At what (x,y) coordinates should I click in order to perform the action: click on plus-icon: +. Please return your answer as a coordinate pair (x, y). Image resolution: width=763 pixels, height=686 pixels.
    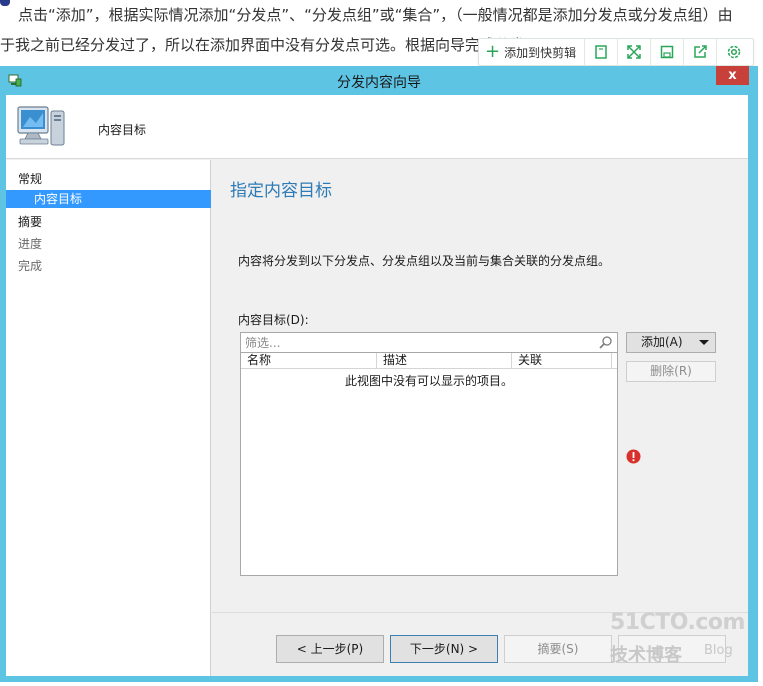
    Looking at the image, I should click on (493, 51).